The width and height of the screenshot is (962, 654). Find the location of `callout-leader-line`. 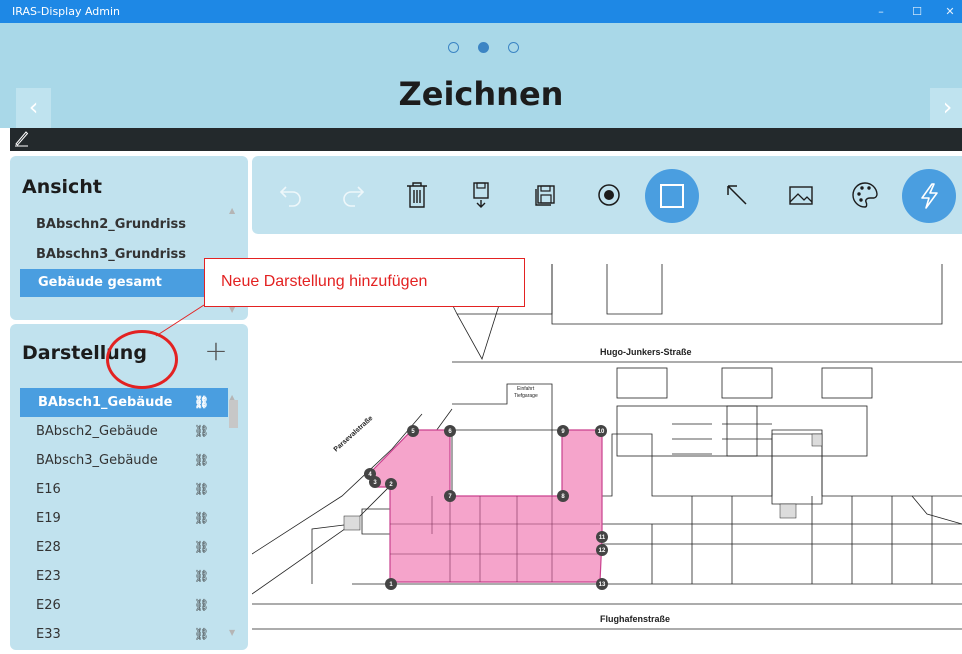

callout-leader-line is located at coordinates (180, 320).